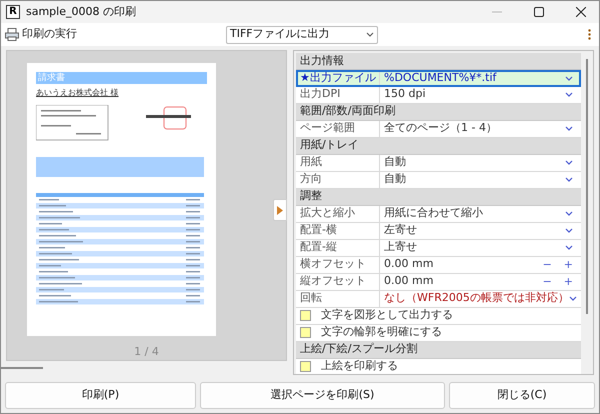 This screenshot has width=600, height=414. Describe the element at coordinates (438, 248) in the screenshot. I see `property-row: 配置-縦 上寄せ` at that location.